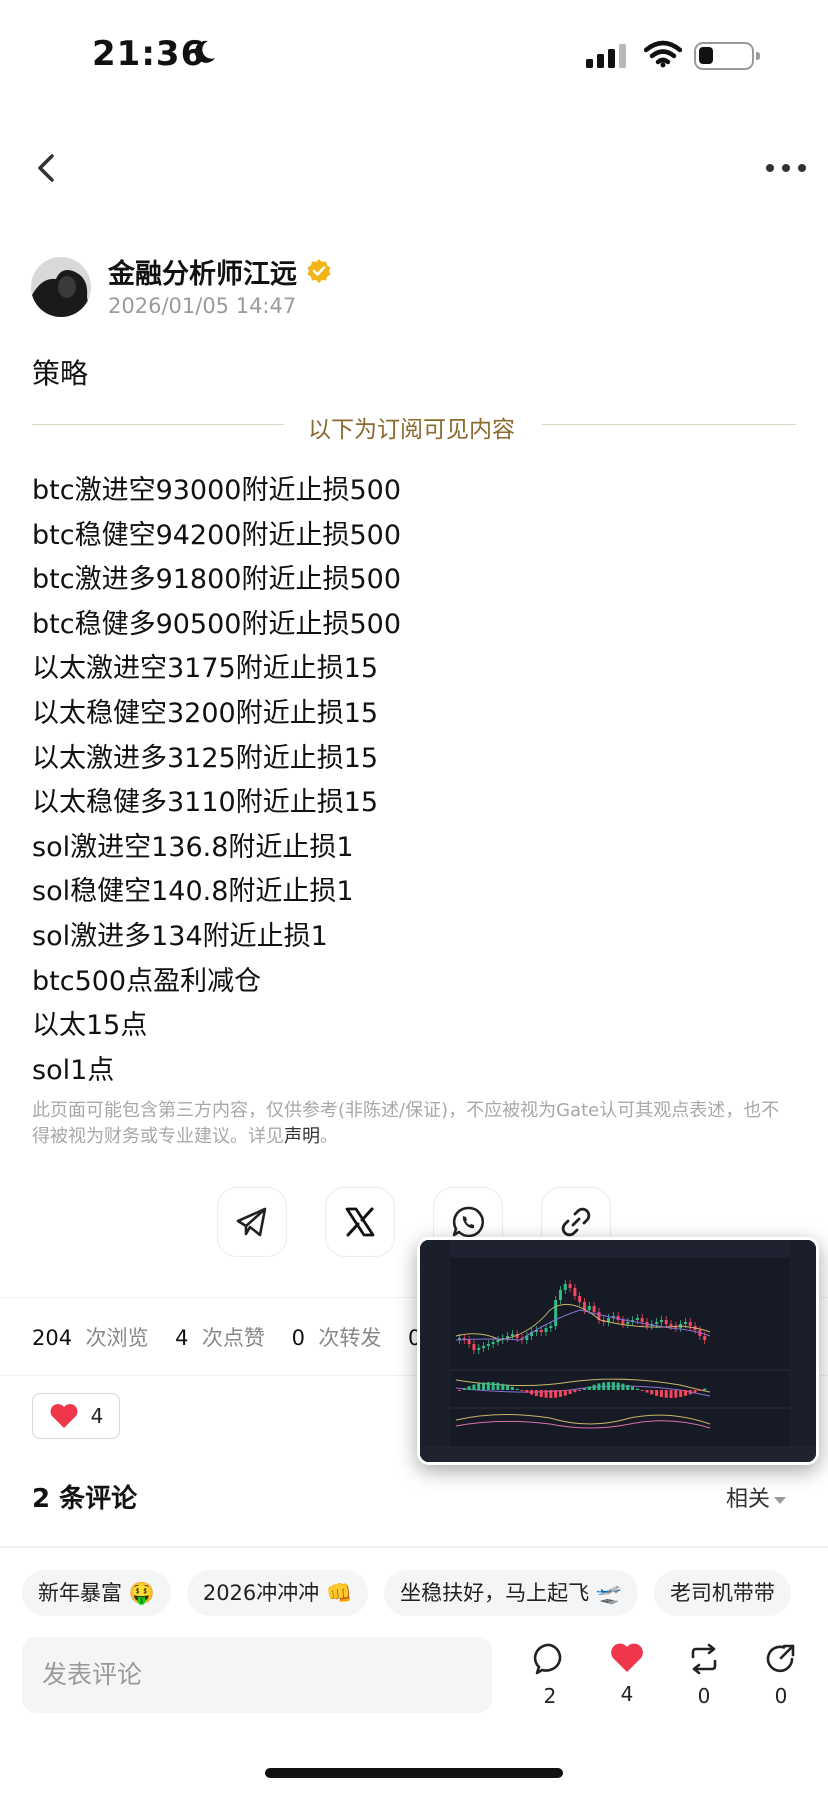 The width and height of the screenshot is (828, 1795). I want to click on post-line: 以太15点, so click(90, 1026).